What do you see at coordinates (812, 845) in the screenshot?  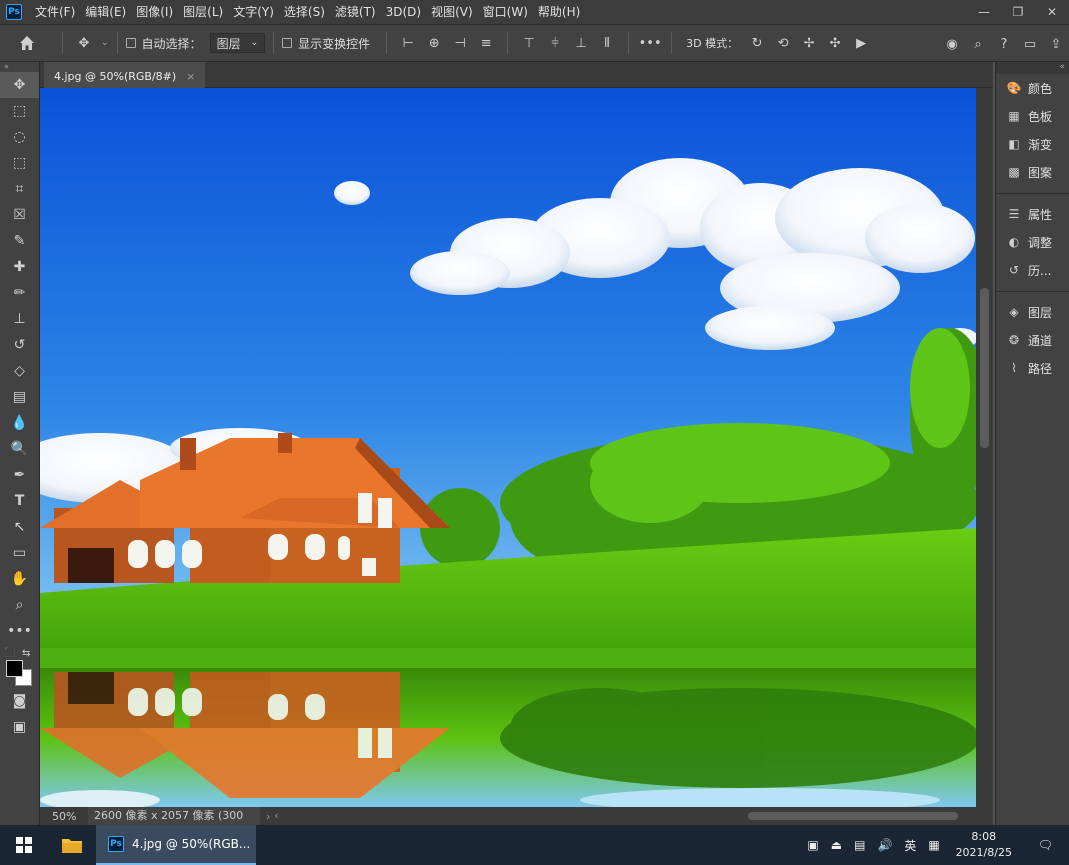 I see `vm-icon: ▣` at bounding box center [812, 845].